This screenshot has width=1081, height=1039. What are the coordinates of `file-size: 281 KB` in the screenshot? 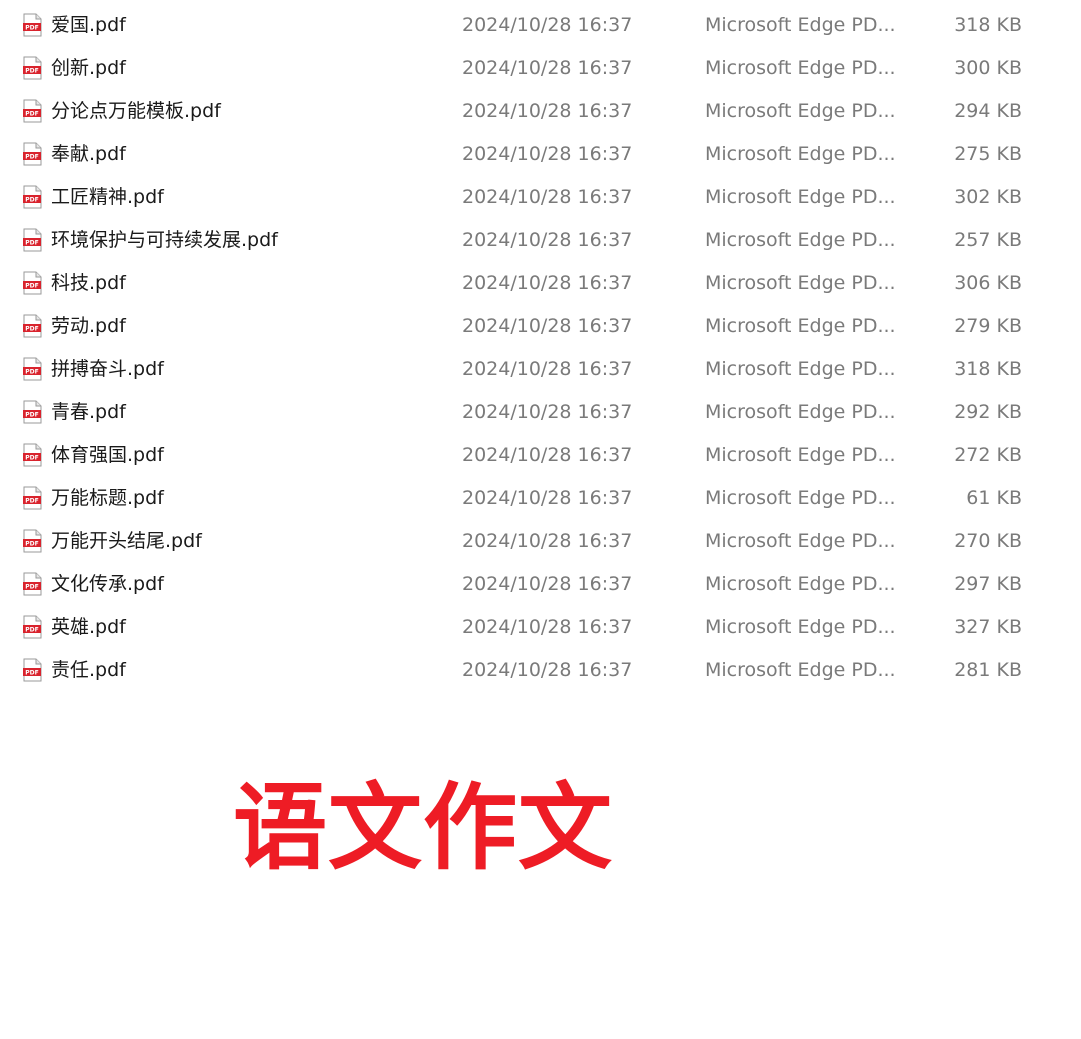 It's located at (988, 670).